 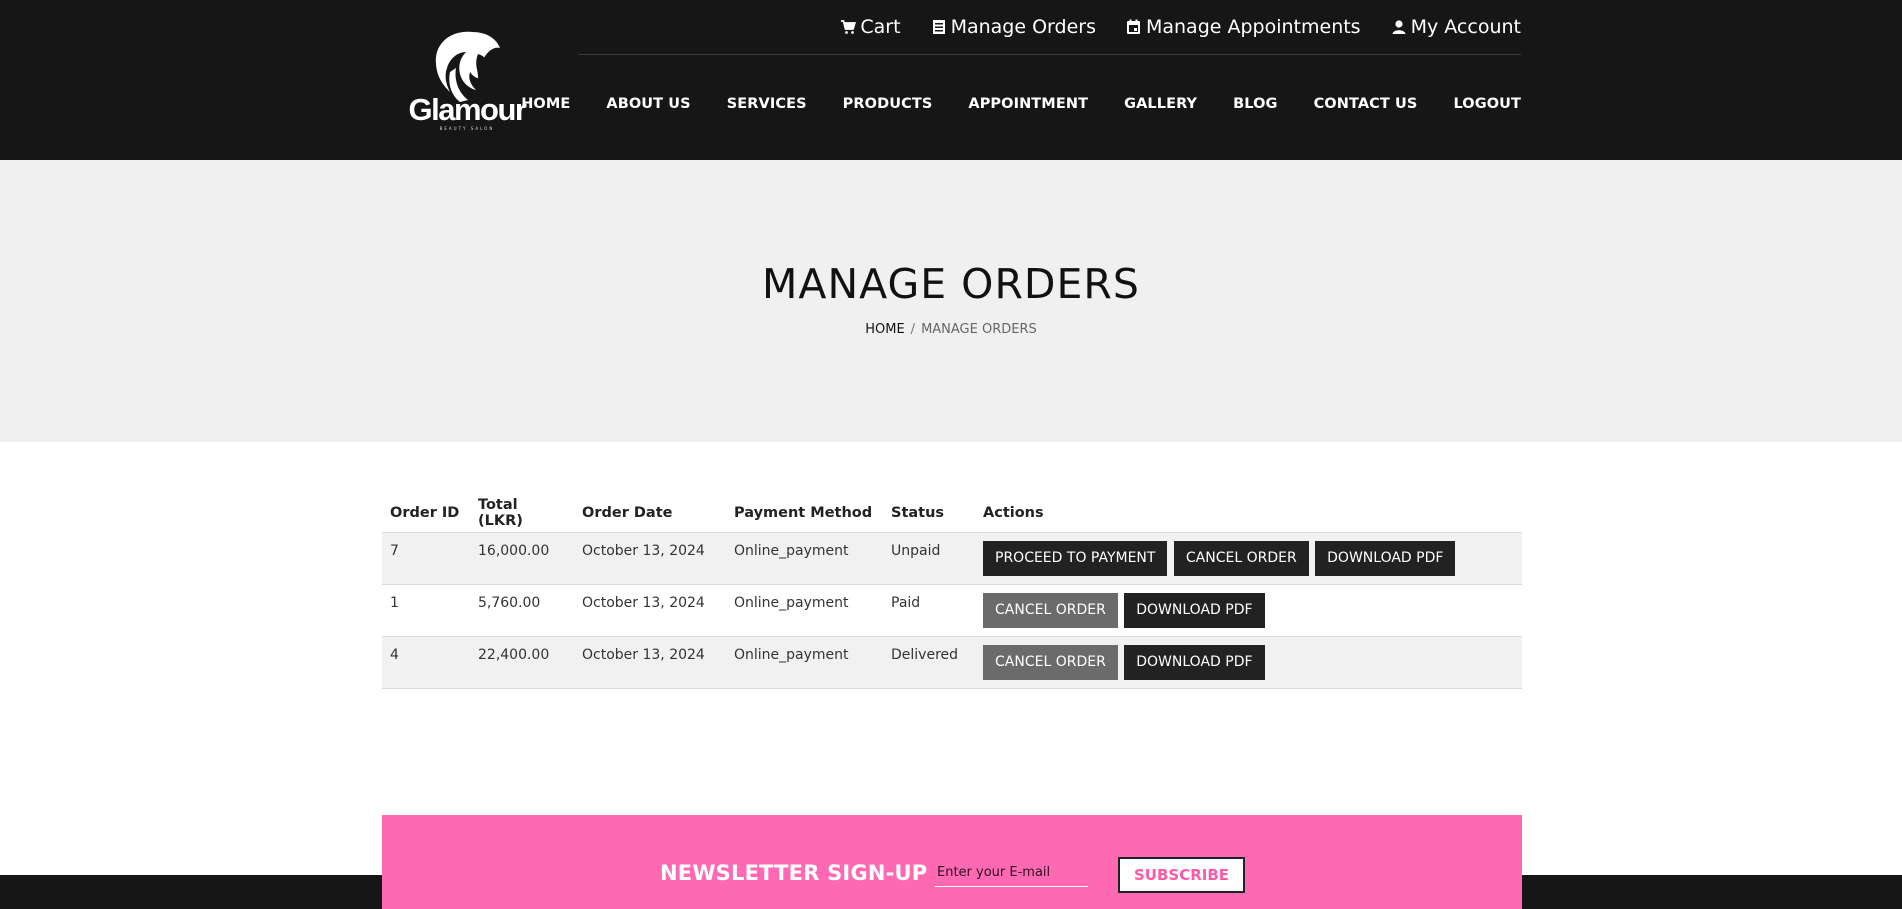 I want to click on my-account-link: My Account, so click(x=1456, y=27).